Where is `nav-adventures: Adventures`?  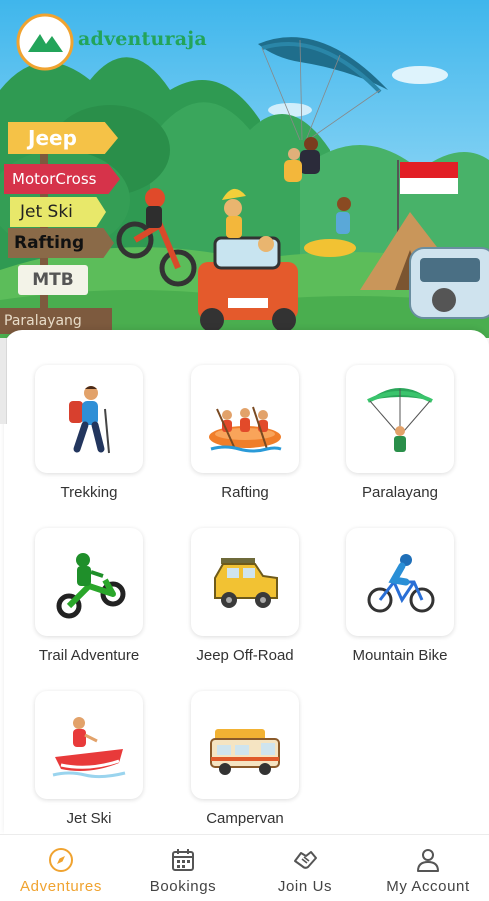 nav-adventures: Adventures is located at coordinates (61, 868).